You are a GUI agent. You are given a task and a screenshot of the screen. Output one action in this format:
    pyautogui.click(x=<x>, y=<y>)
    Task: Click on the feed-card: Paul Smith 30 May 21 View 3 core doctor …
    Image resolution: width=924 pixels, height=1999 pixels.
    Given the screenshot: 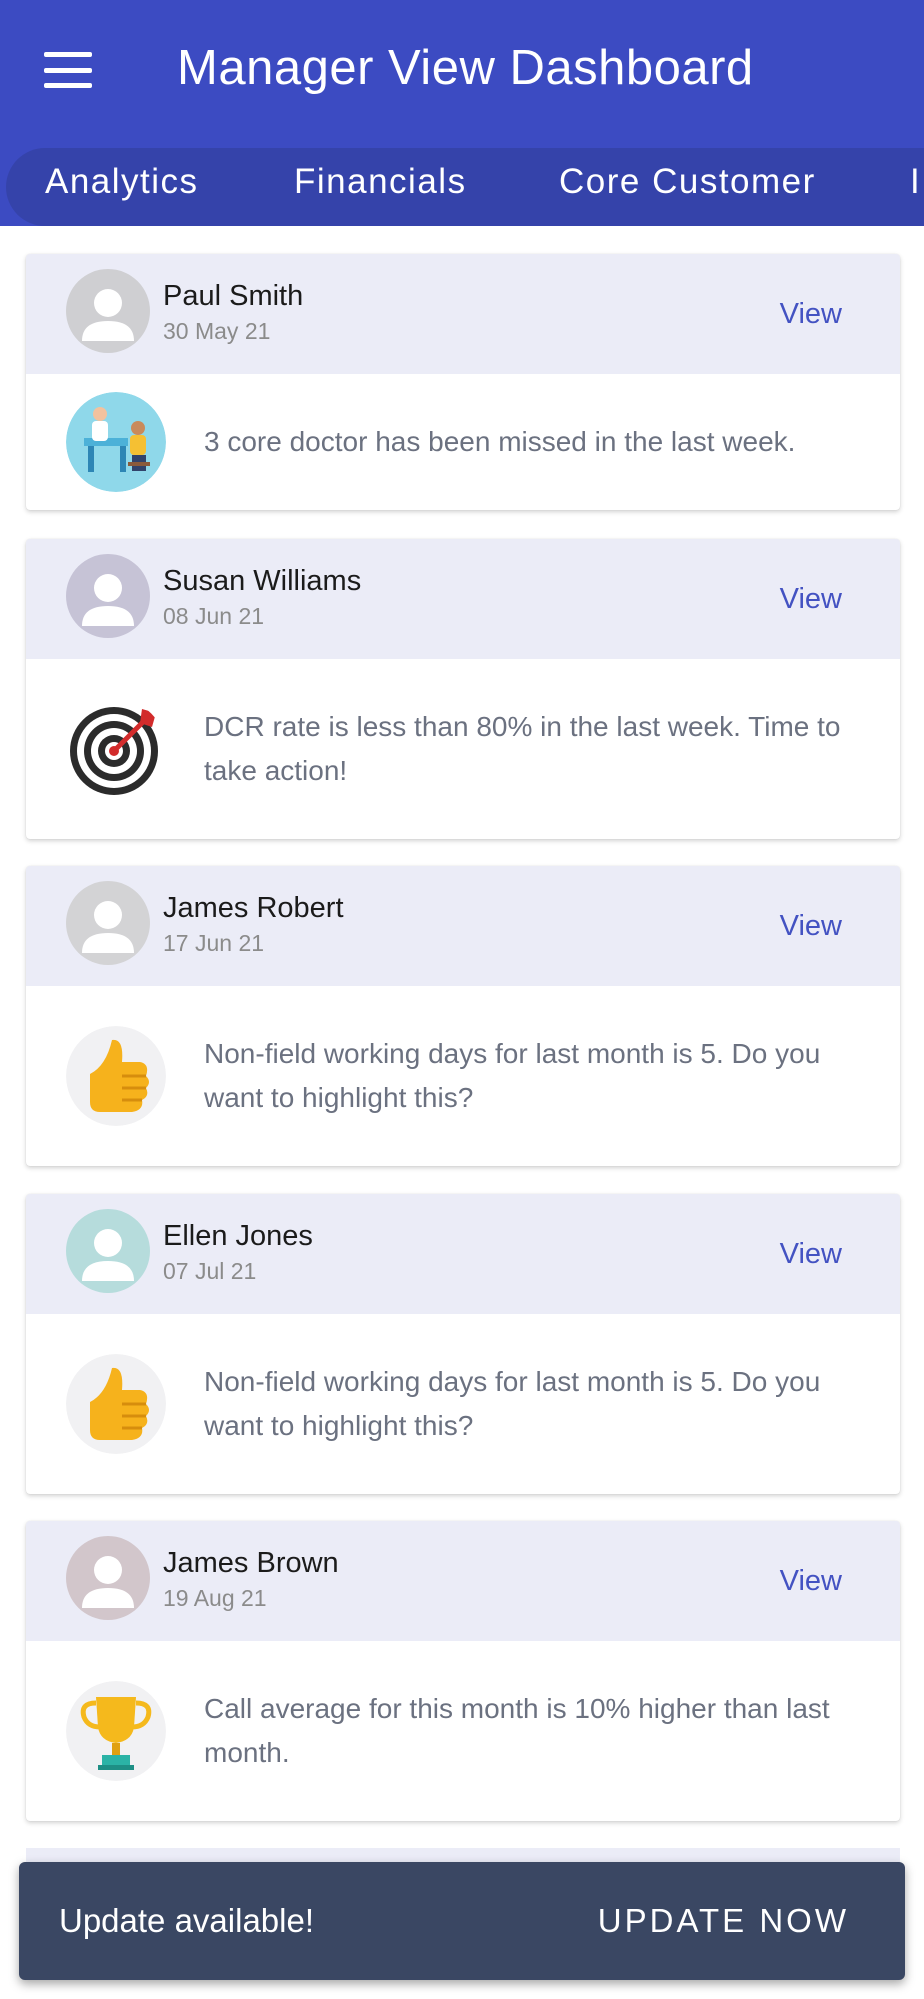 What is the action you would take?
    pyautogui.click(x=463, y=382)
    